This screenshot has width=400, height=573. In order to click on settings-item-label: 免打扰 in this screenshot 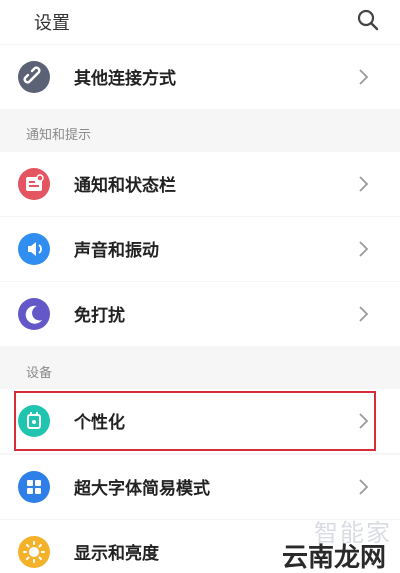, I will do `click(99, 316)`.